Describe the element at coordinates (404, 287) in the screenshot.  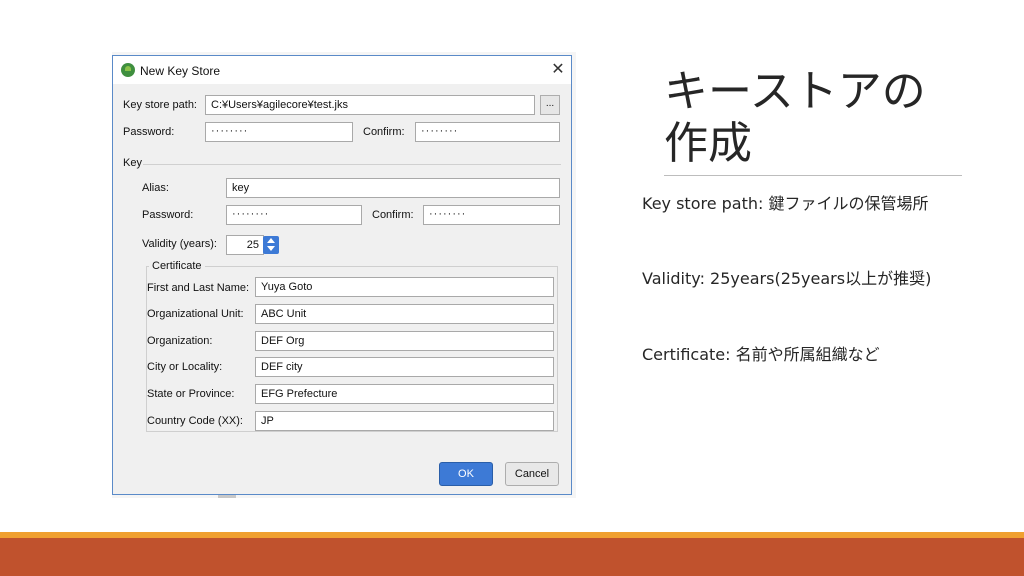
I see `first-last-name-field: Yuya Goto` at that location.